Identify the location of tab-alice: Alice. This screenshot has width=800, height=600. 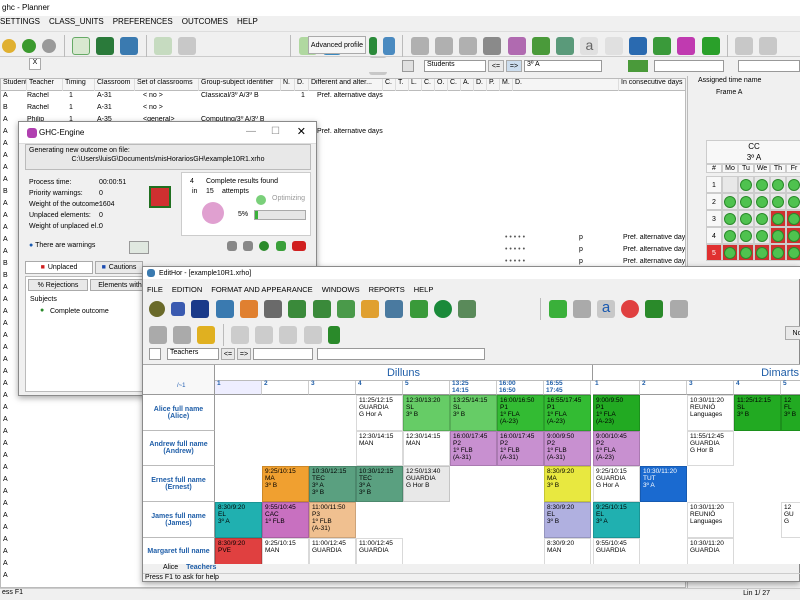
(170, 567).